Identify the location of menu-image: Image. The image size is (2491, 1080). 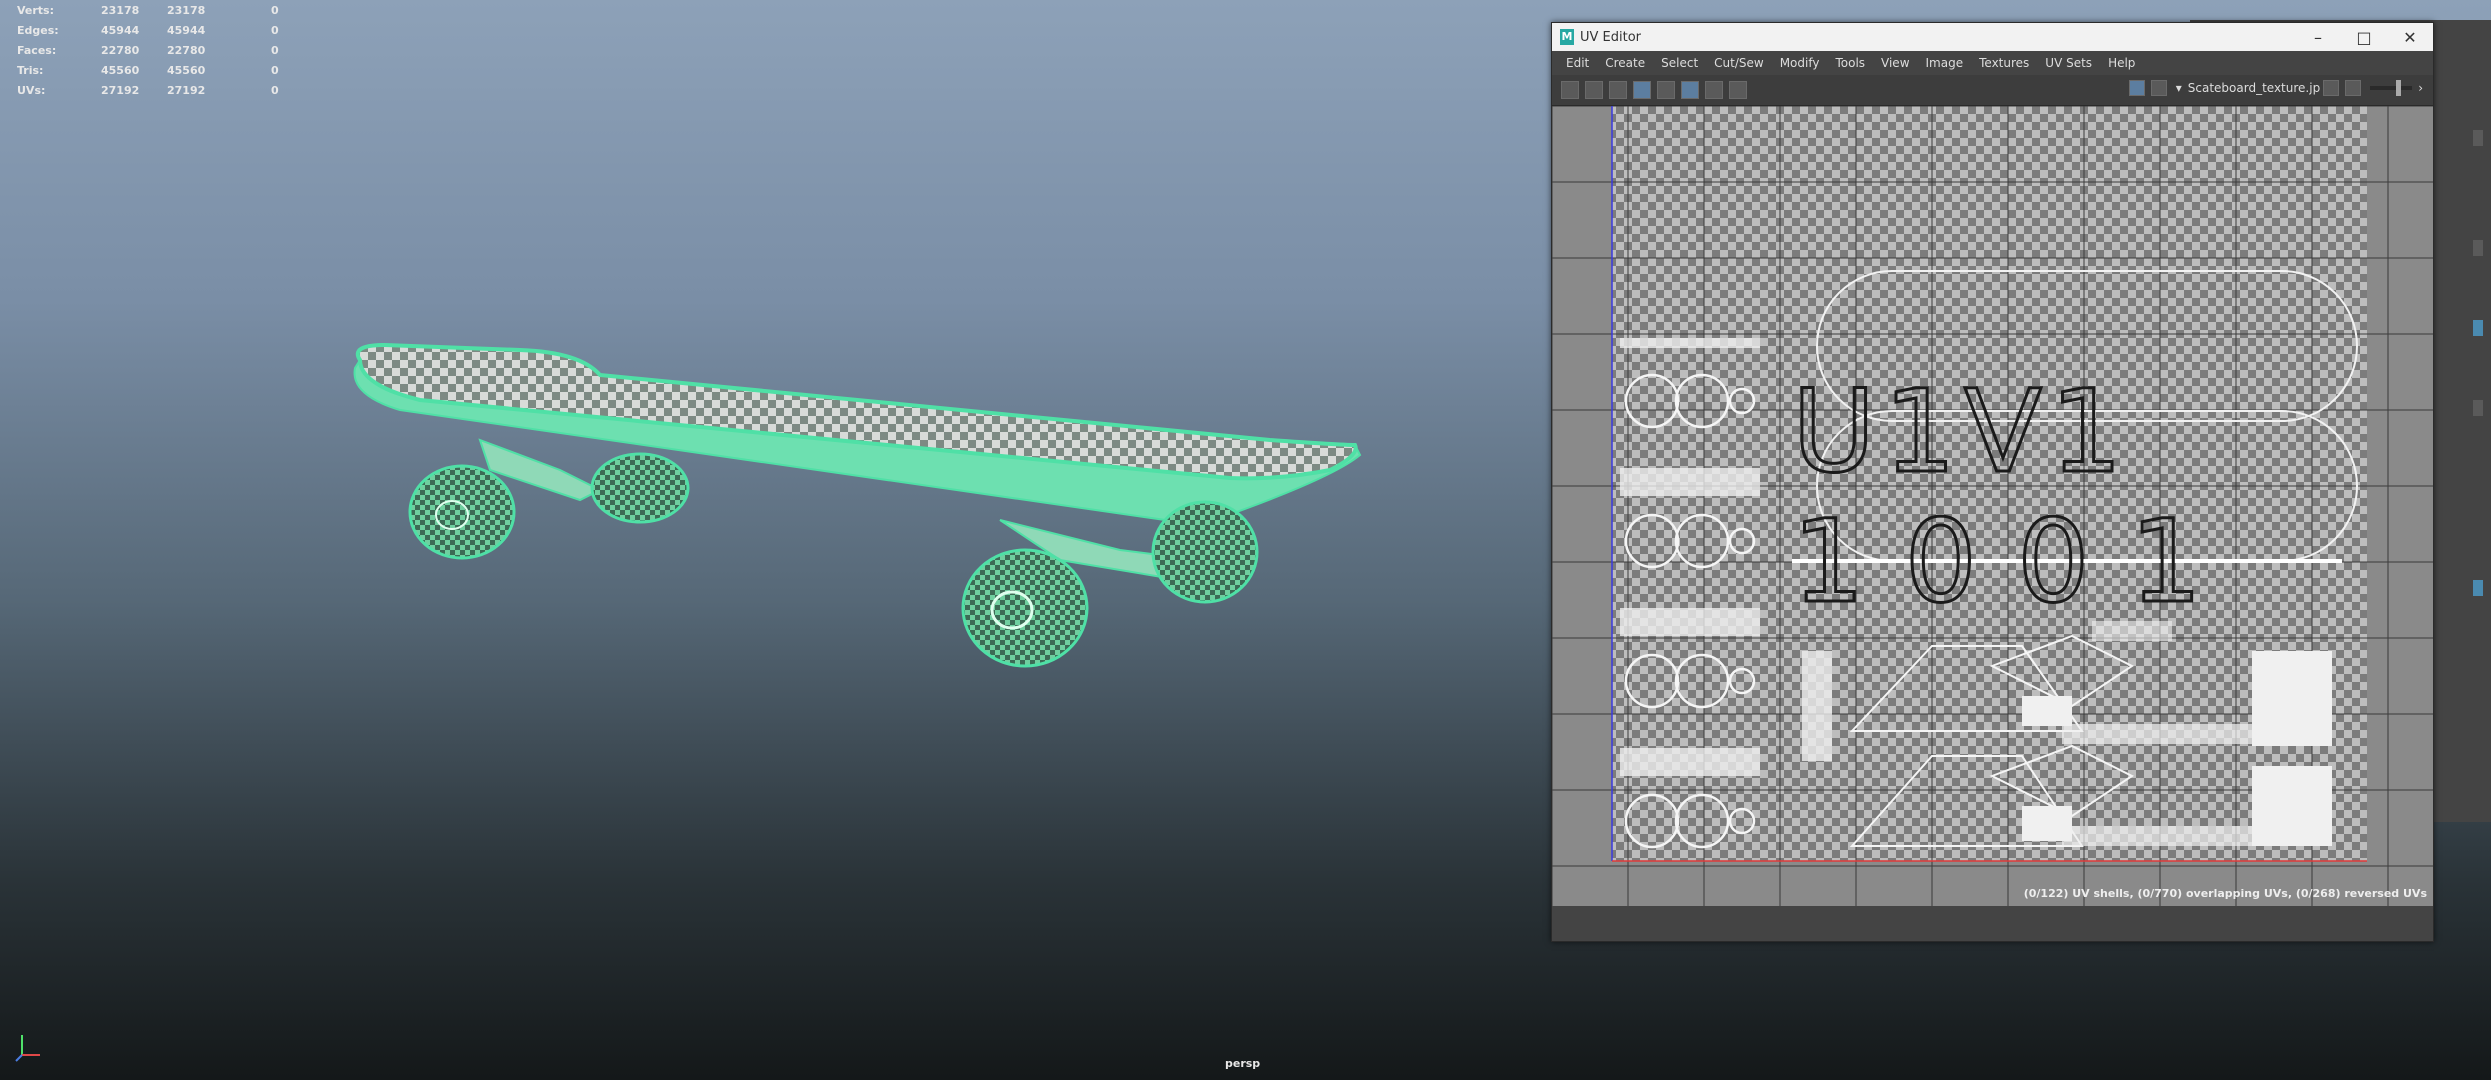
(1945, 63).